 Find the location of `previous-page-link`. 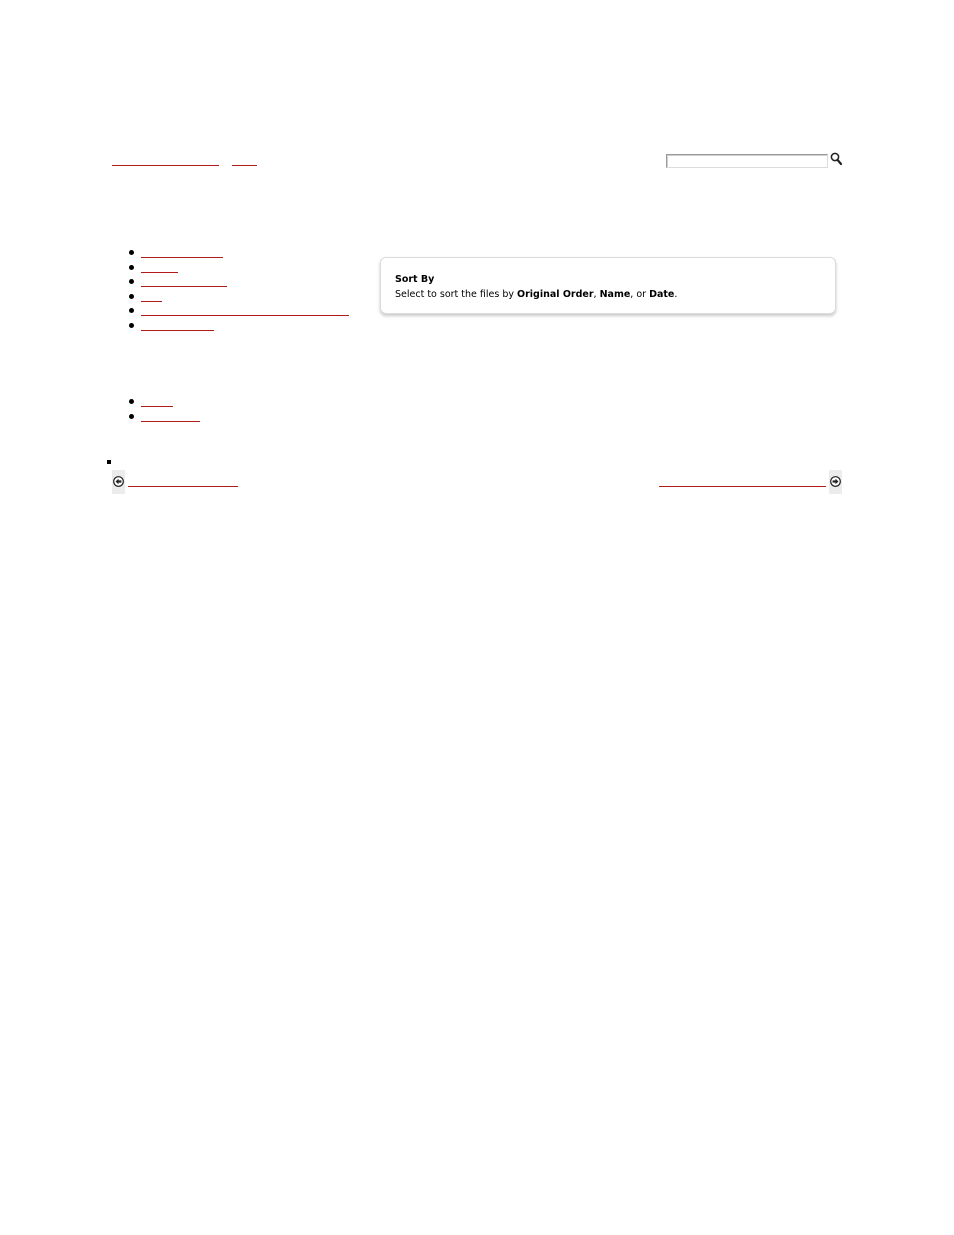

previous-page-link is located at coordinates (183, 486).